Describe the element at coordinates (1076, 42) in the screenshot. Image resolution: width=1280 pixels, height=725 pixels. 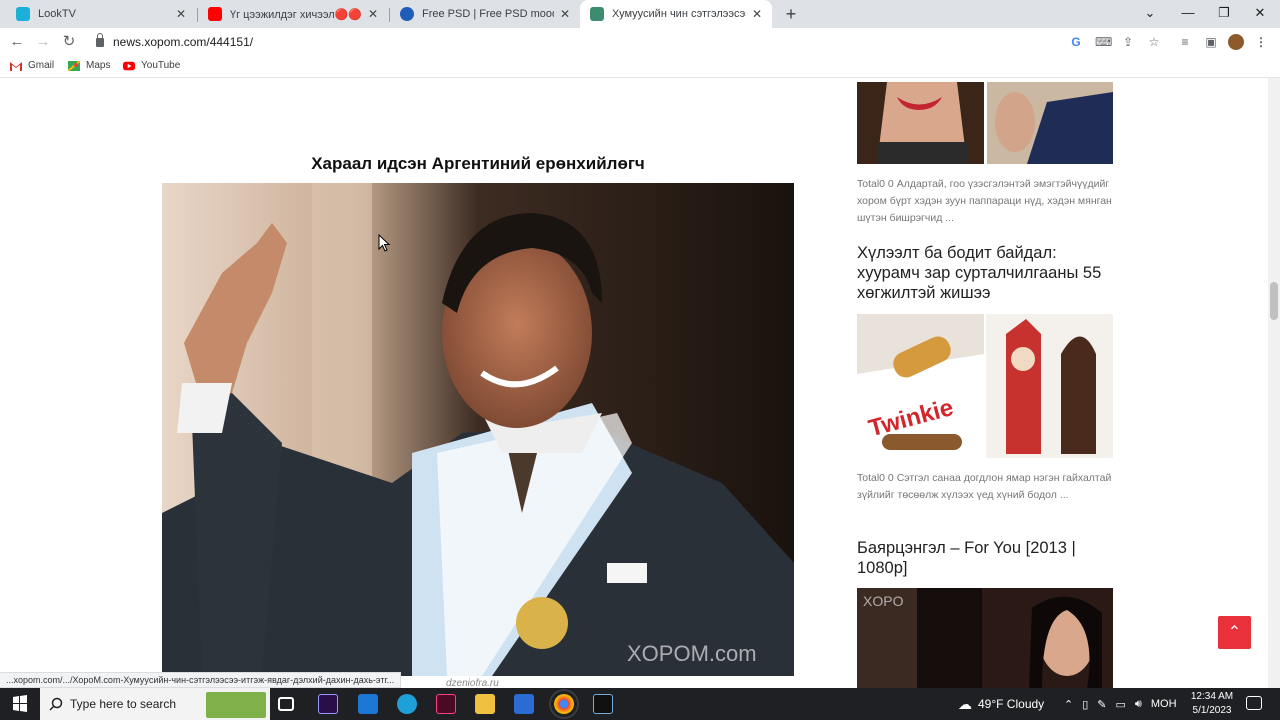
I see `google-lens-icon: G` at that location.